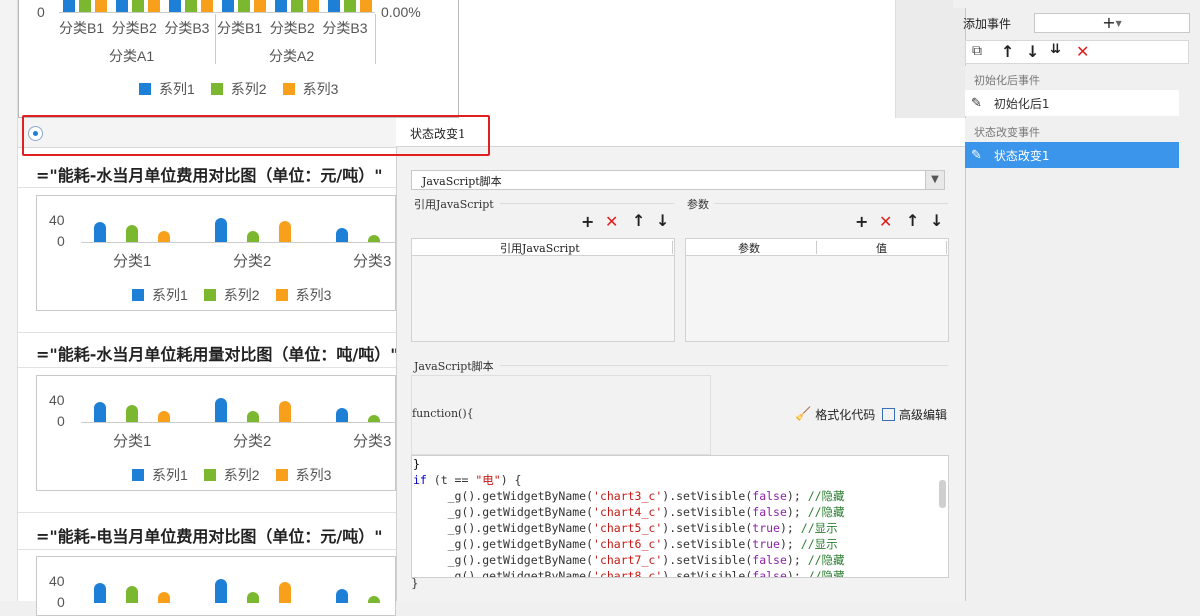 The image size is (1200, 616). Describe the element at coordinates (372, 261) in the screenshot. I see `category-label: 分类3` at that location.